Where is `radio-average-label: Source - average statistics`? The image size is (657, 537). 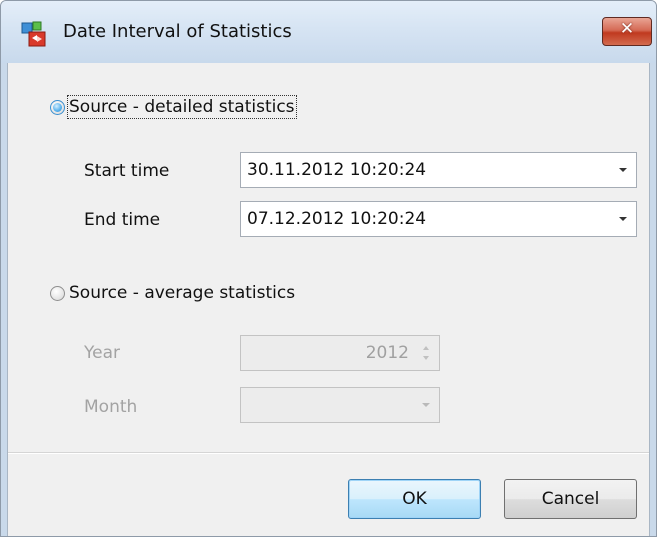 radio-average-label: Source - average statistics is located at coordinates (182, 293).